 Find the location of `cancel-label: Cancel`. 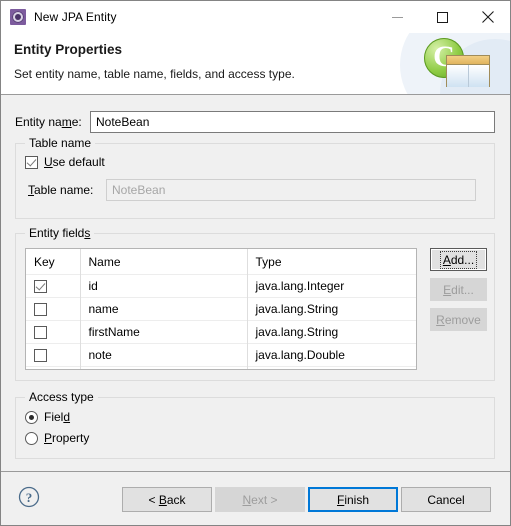

cancel-label: Cancel is located at coordinates (446, 499).